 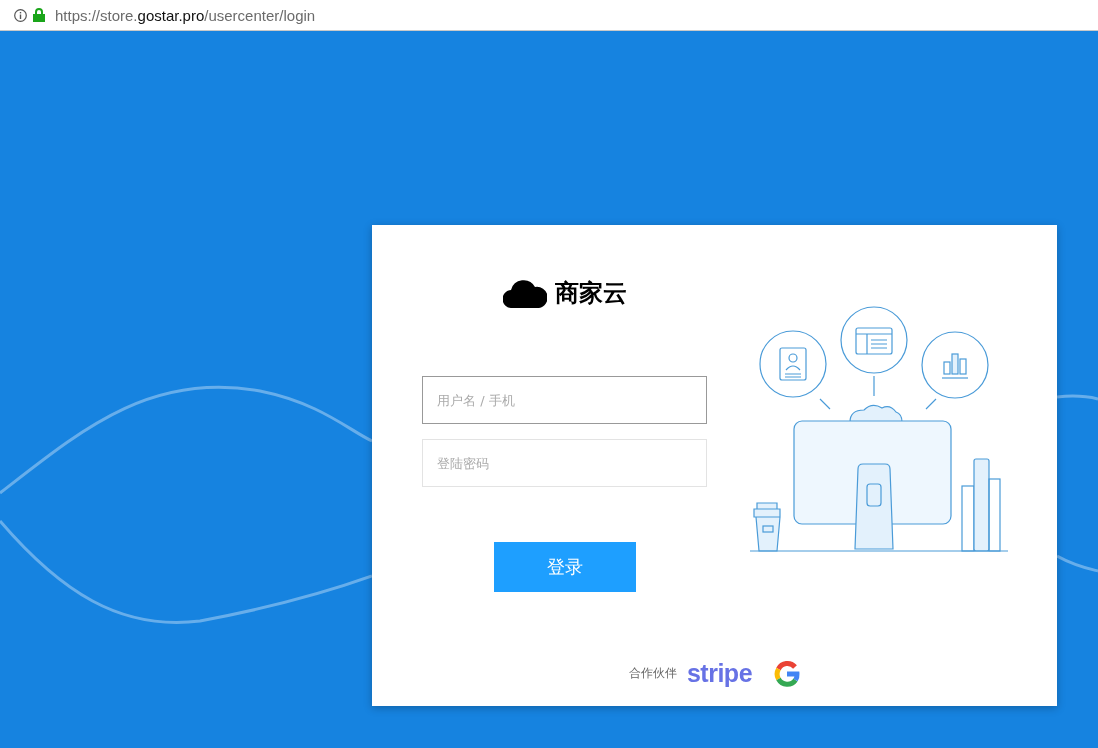 What do you see at coordinates (185, 15) in the screenshot?
I see `url-text: https://store.gostar.pro/usercenter/login` at bounding box center [185, 15].